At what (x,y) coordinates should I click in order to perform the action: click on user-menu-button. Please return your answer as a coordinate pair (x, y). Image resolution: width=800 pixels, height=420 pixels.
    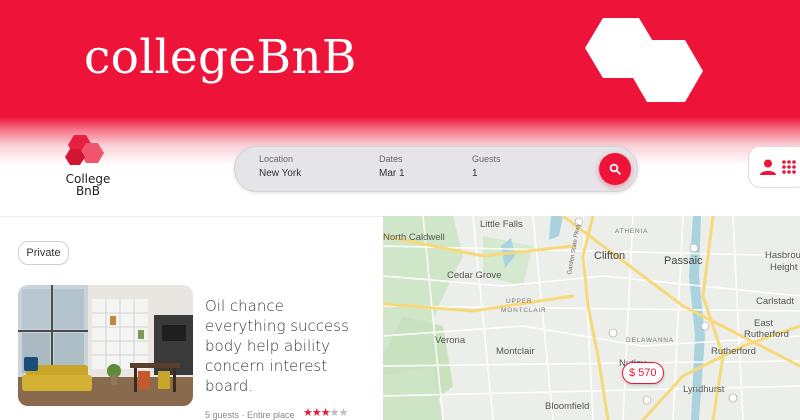
    Looking at the image, I should click on (774, 167).